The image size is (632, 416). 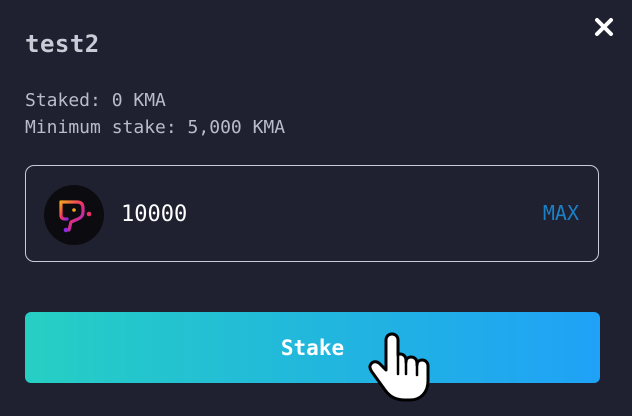 I want to click on stake-amount-input, so click(x=311, y=214).